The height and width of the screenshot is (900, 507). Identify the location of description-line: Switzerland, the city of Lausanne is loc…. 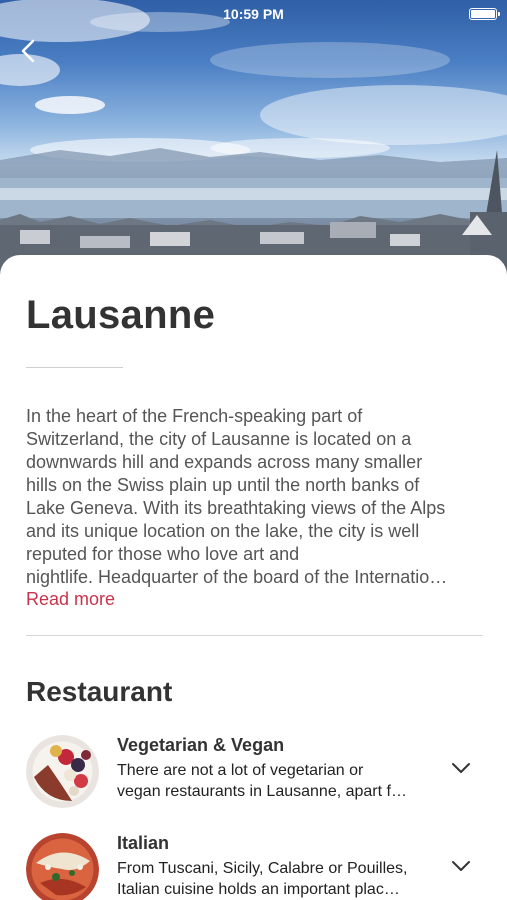
(219, 439).